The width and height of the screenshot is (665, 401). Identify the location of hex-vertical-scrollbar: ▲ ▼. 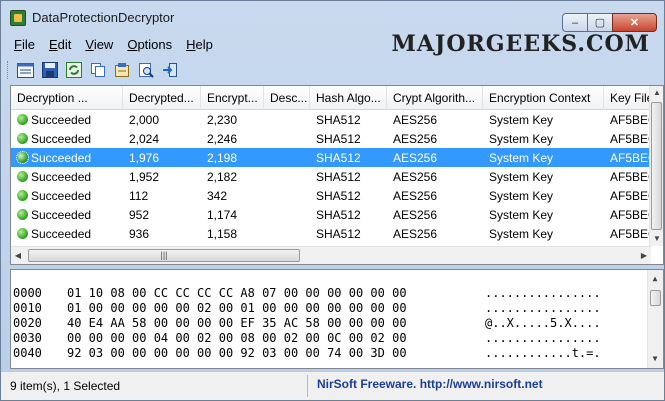
(655, 319).